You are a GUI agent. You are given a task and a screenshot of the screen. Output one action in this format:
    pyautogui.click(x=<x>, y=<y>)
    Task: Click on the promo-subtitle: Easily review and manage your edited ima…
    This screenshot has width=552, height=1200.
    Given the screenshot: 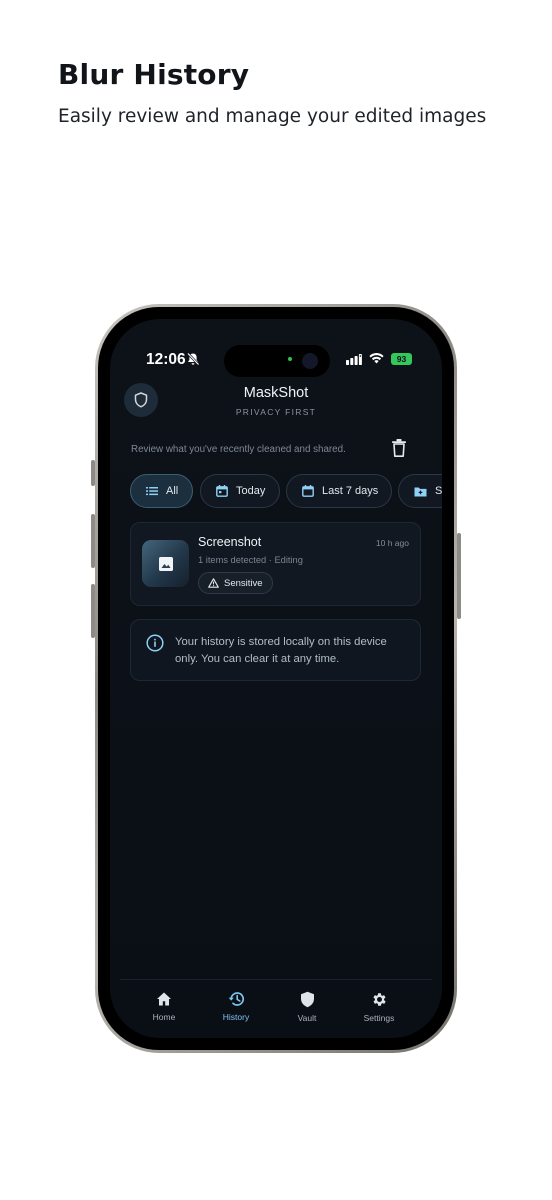 What is the action you would take?
    pyautogui.click(x=272, y=116)
    